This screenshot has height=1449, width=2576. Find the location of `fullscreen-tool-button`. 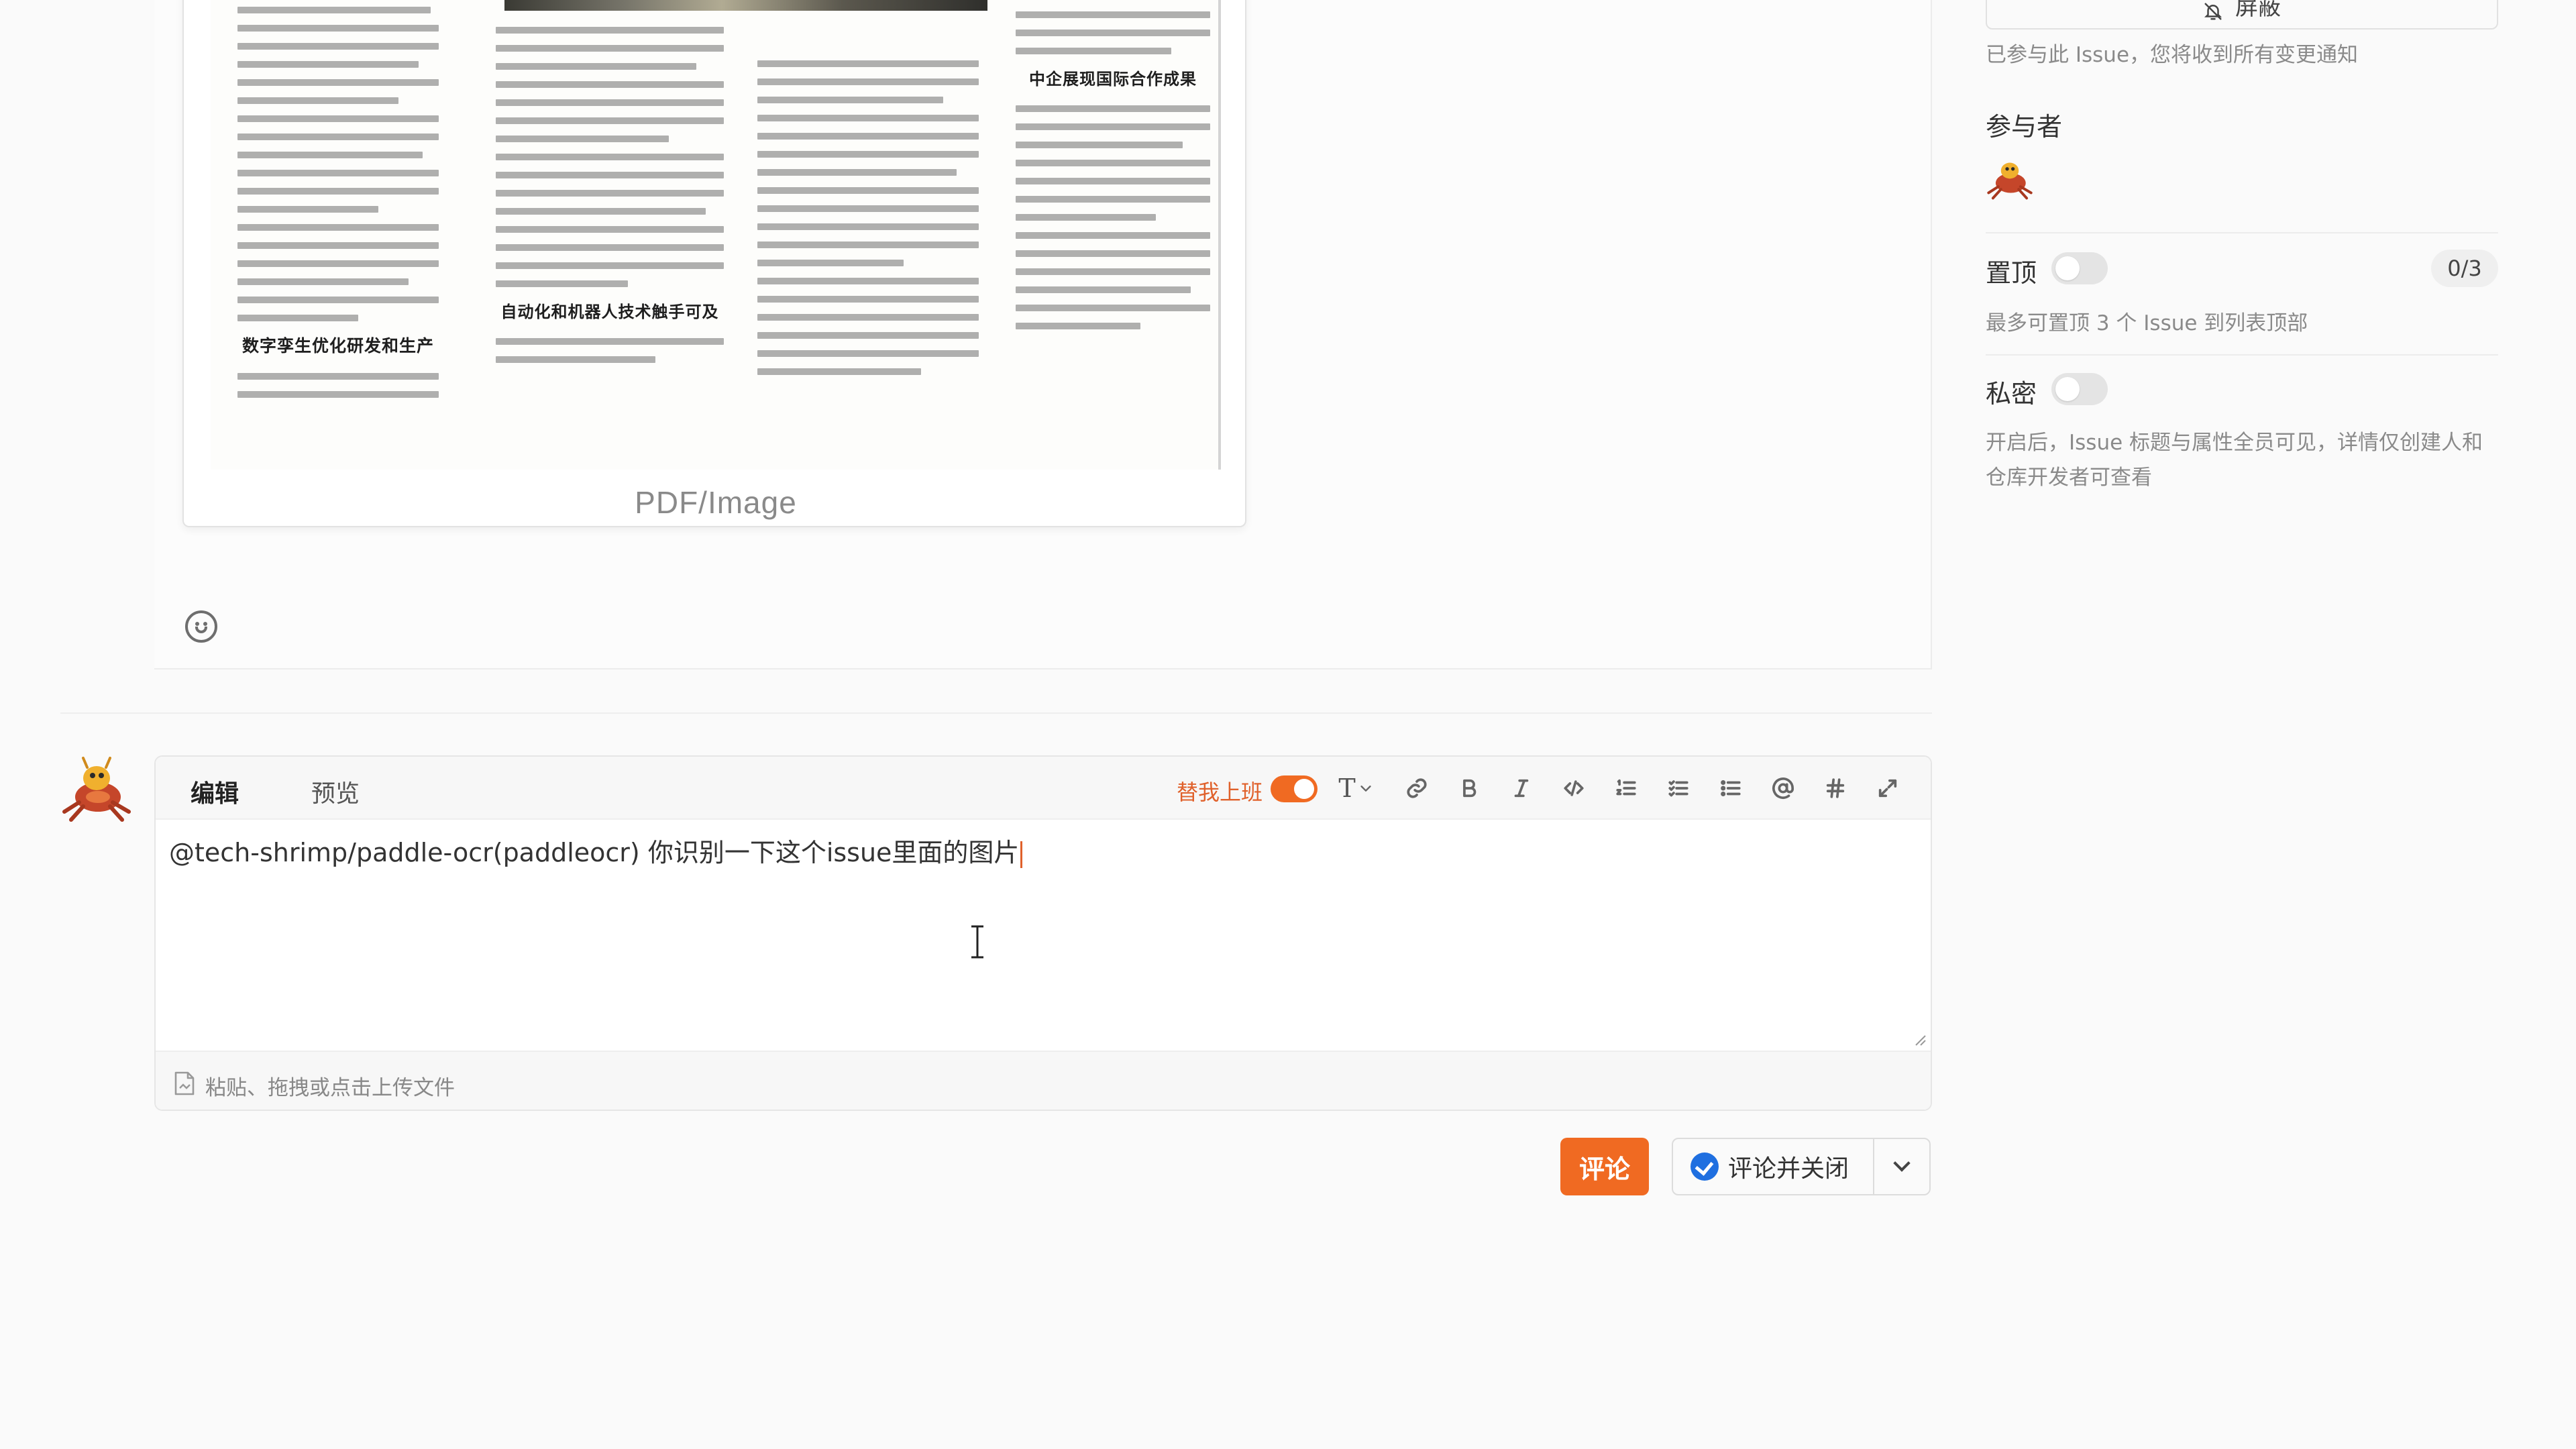

fullscreen-tool-button is located at coordinates (1888, 788).